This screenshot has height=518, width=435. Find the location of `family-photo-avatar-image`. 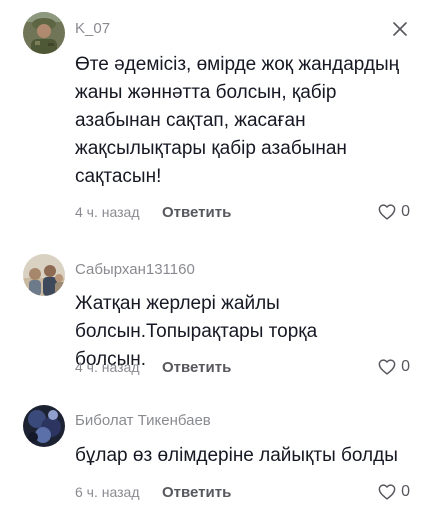

family-photo-avatar-image is located at coordinates (44, 275).